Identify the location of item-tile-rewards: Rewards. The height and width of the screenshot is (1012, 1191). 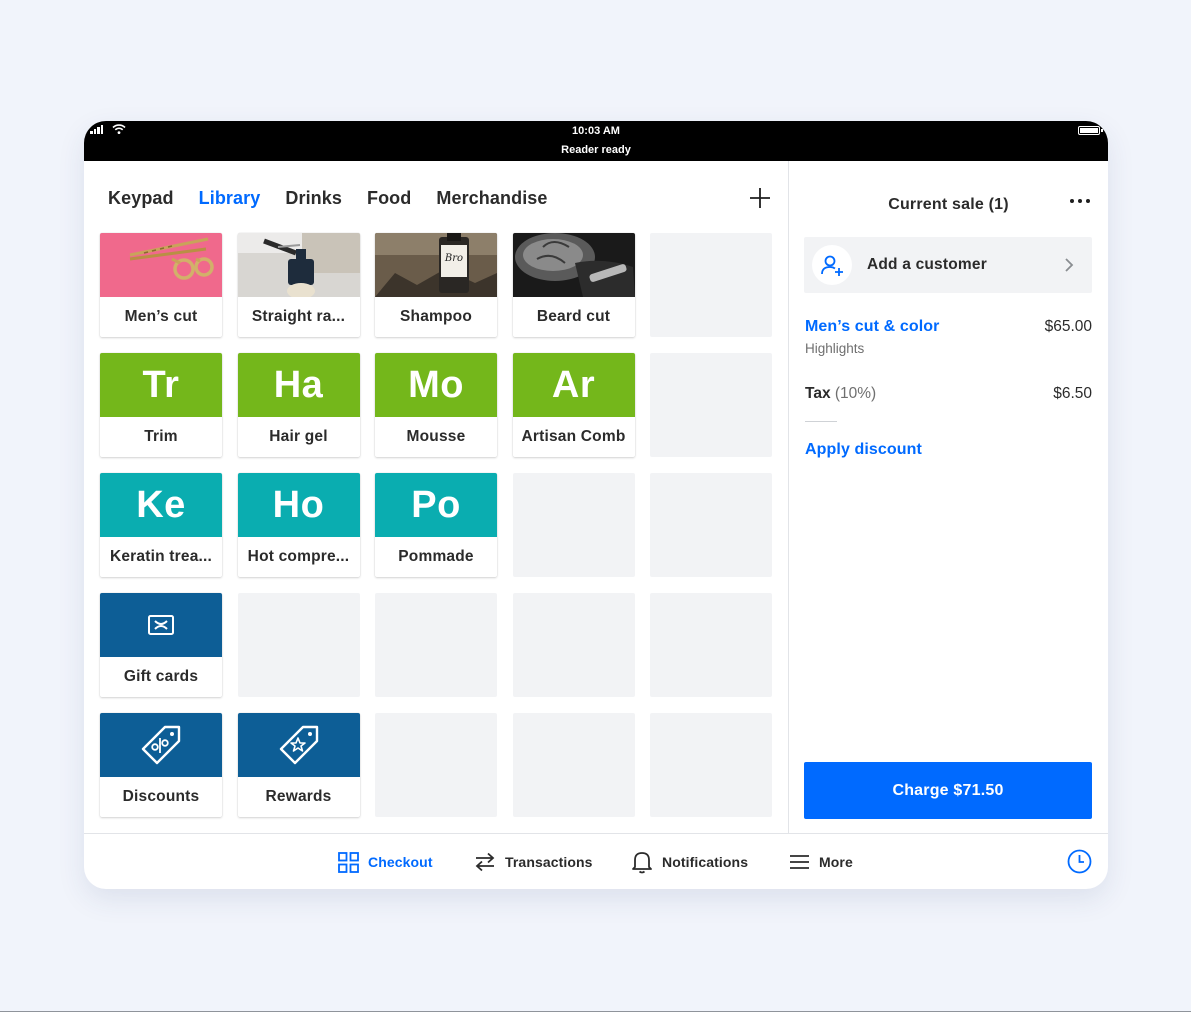
(298, 765).